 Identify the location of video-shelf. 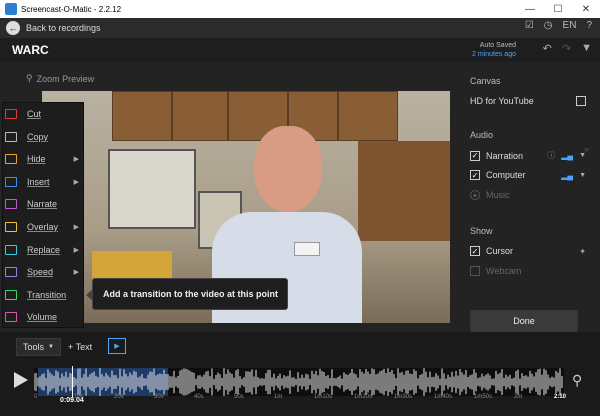
(404, 191).